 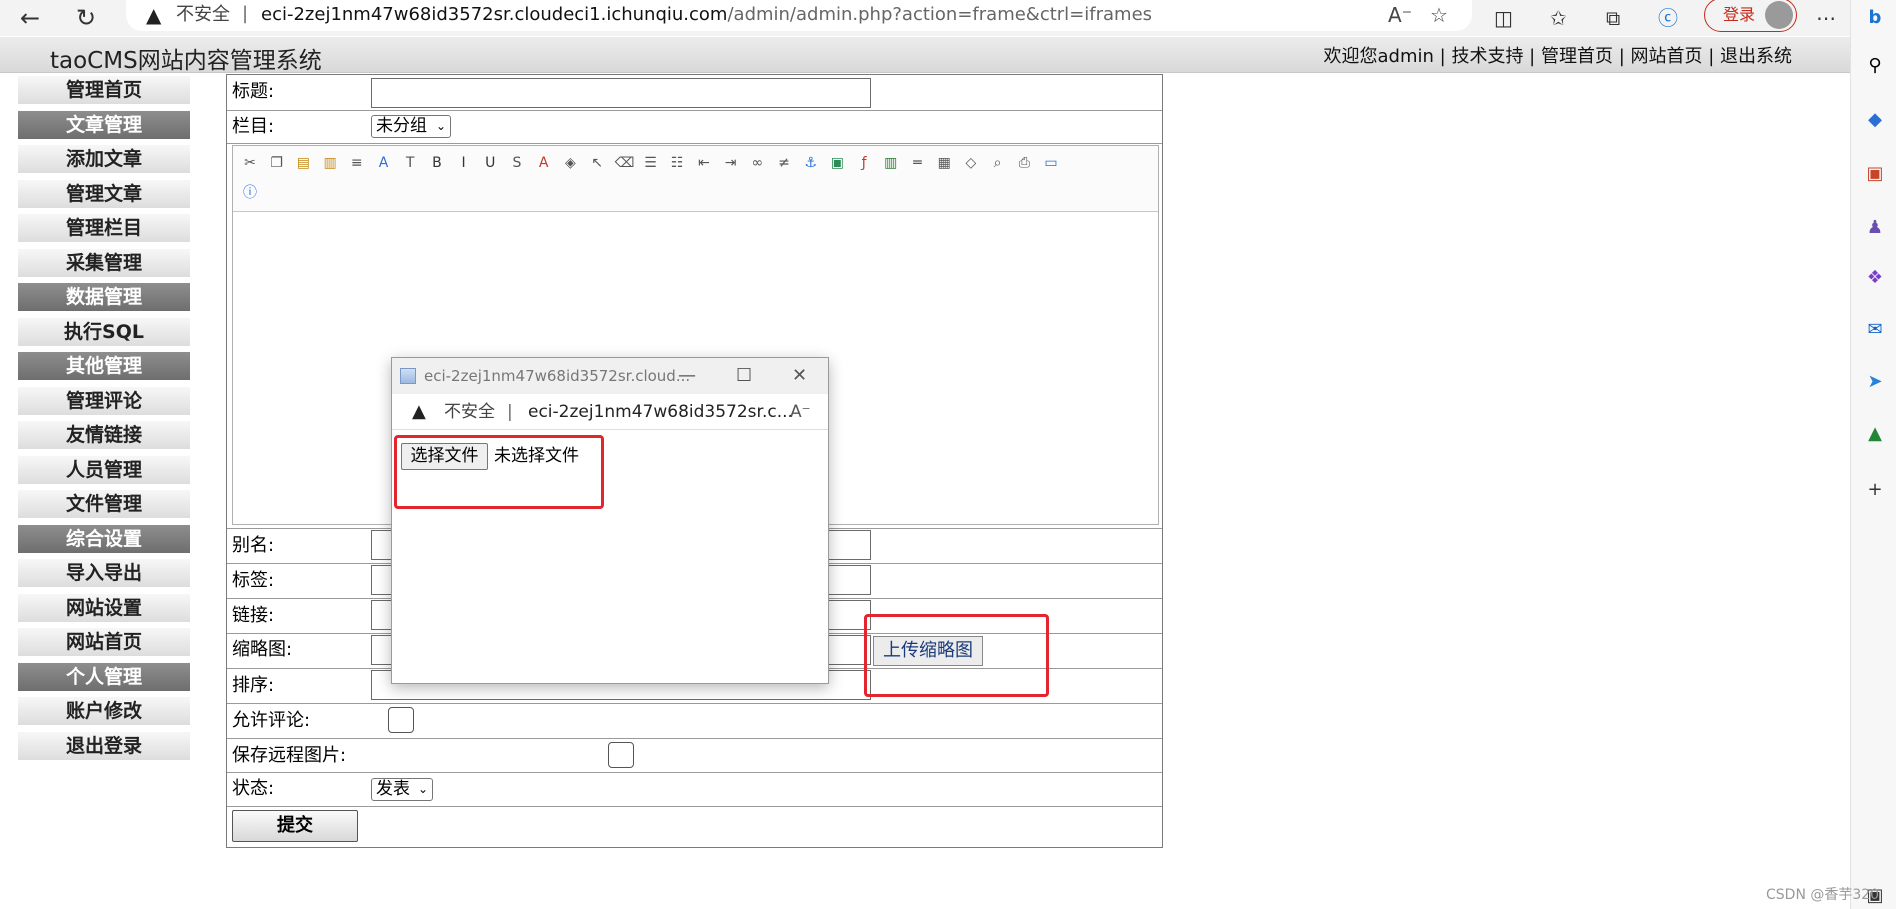 I want to click on welcome-text: 欢迎您admin, so click(x=1378, y=56).